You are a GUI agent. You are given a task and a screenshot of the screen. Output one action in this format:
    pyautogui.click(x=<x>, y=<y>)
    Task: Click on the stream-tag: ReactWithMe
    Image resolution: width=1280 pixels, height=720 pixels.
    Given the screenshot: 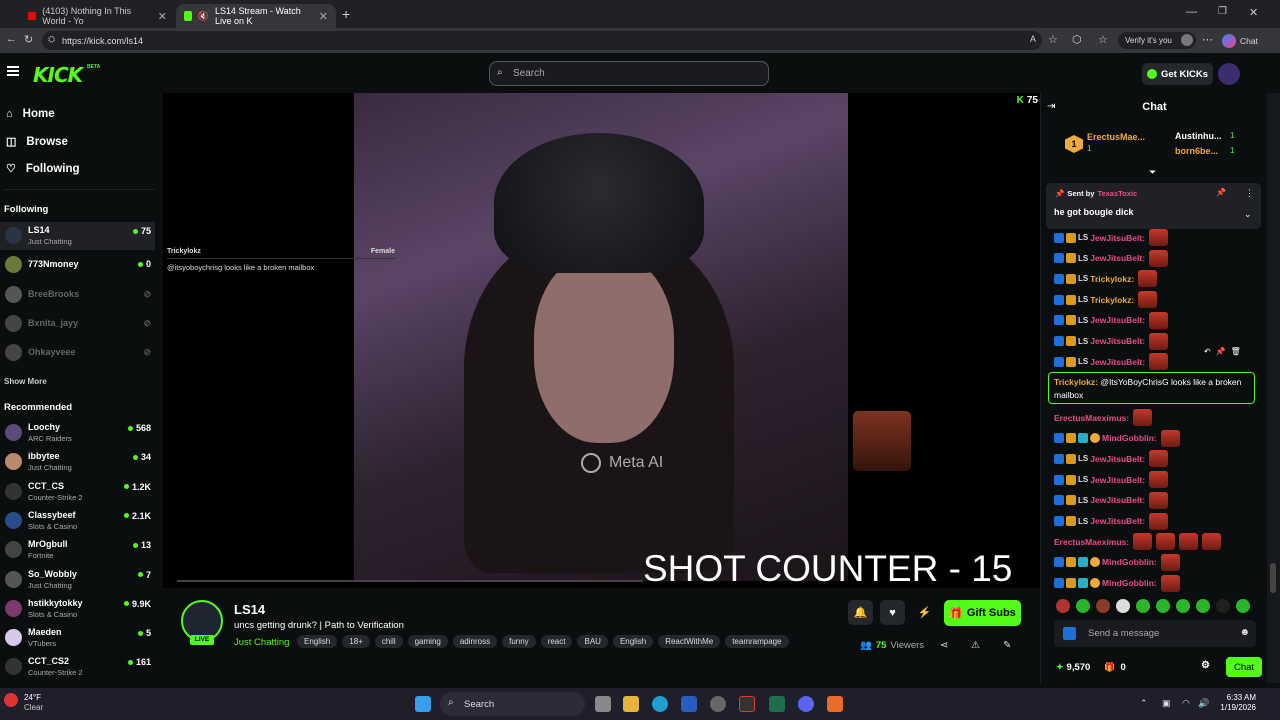 What is the action you would take?
    pyautogui.click(x=689, y=641)
    